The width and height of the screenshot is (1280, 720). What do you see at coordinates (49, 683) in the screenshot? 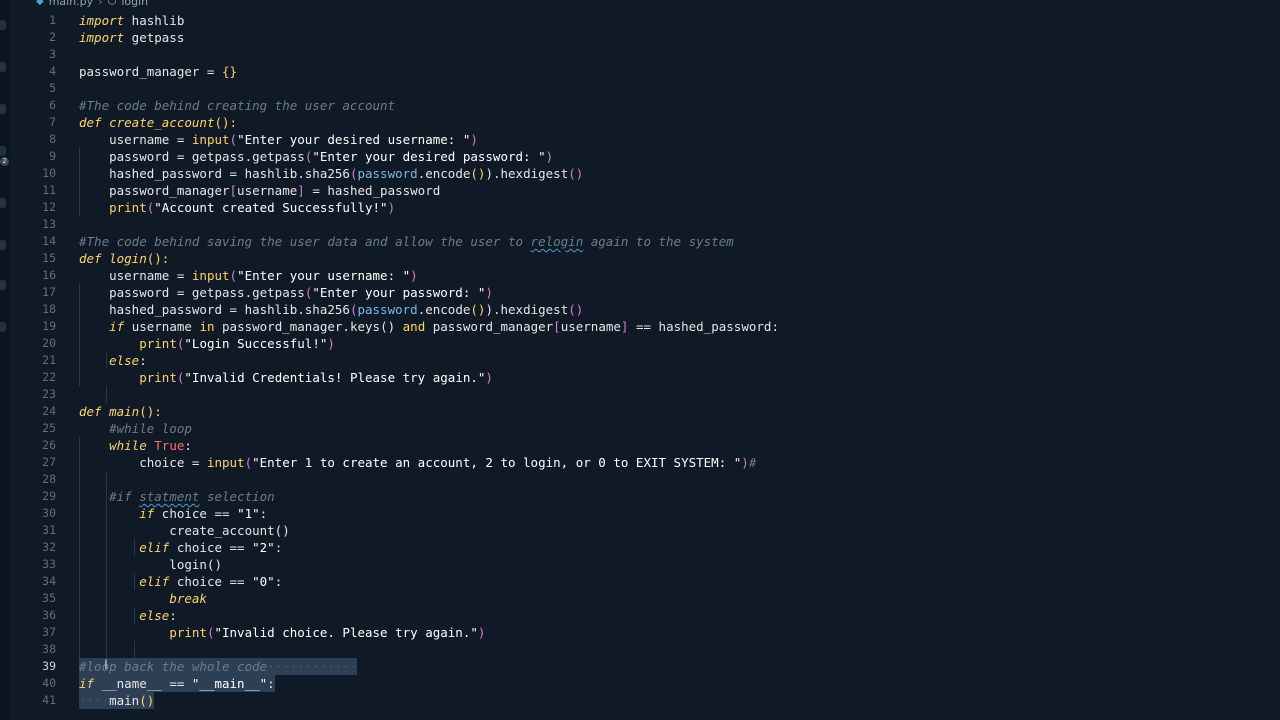
I see `line-number: 40` at bounding box center [49, 683].